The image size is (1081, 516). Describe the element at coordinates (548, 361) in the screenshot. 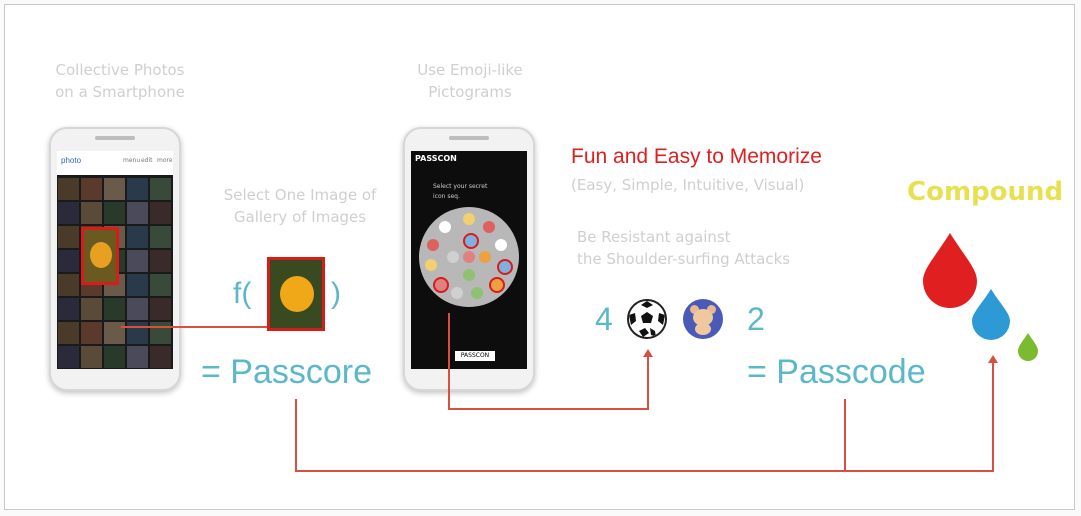

I see `connector-passcon-to-sequence` at that location.